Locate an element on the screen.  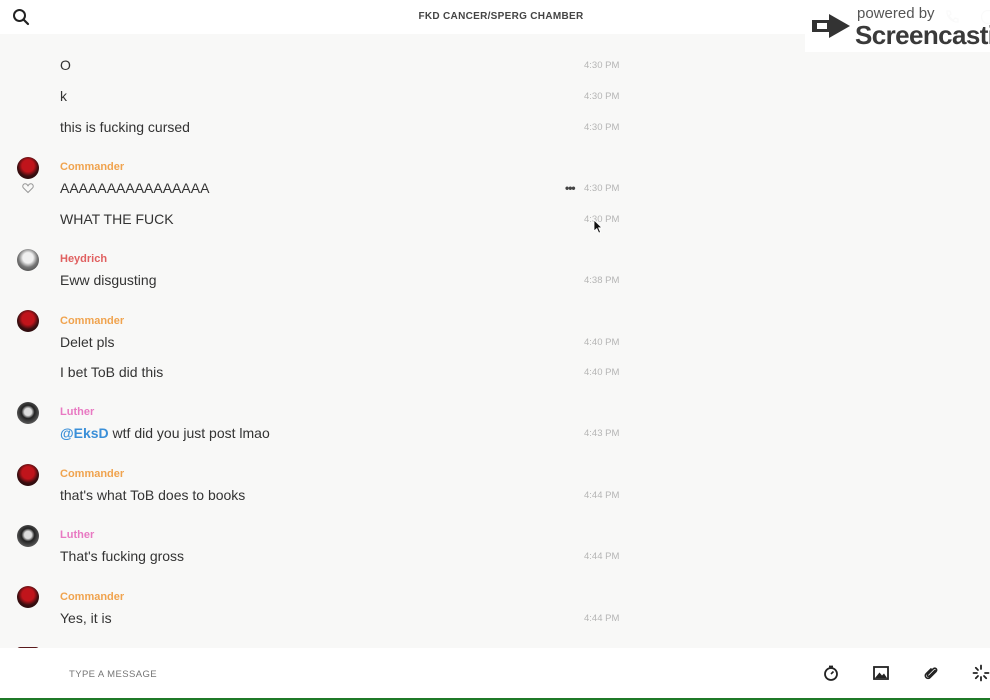
message-text: Eww disgusting is located at coordinates (108, 280).